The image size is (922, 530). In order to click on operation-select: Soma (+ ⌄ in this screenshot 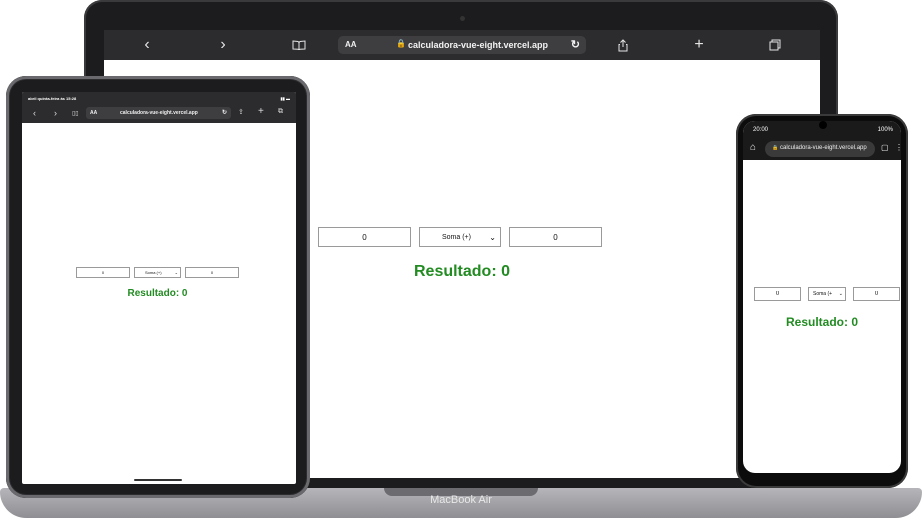, I will do `click(827, 294)`.